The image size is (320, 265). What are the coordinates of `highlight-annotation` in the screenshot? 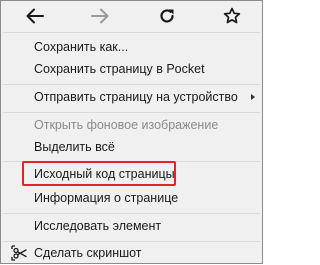 It's located at (99, 173).